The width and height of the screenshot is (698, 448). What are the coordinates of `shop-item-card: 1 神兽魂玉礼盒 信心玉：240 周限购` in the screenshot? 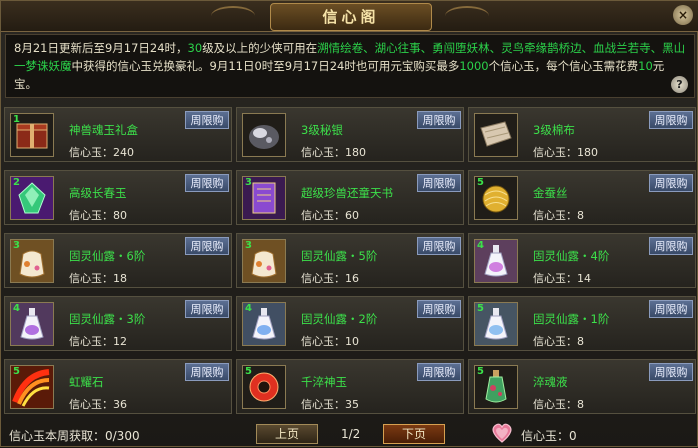 It's located at (118, 134).